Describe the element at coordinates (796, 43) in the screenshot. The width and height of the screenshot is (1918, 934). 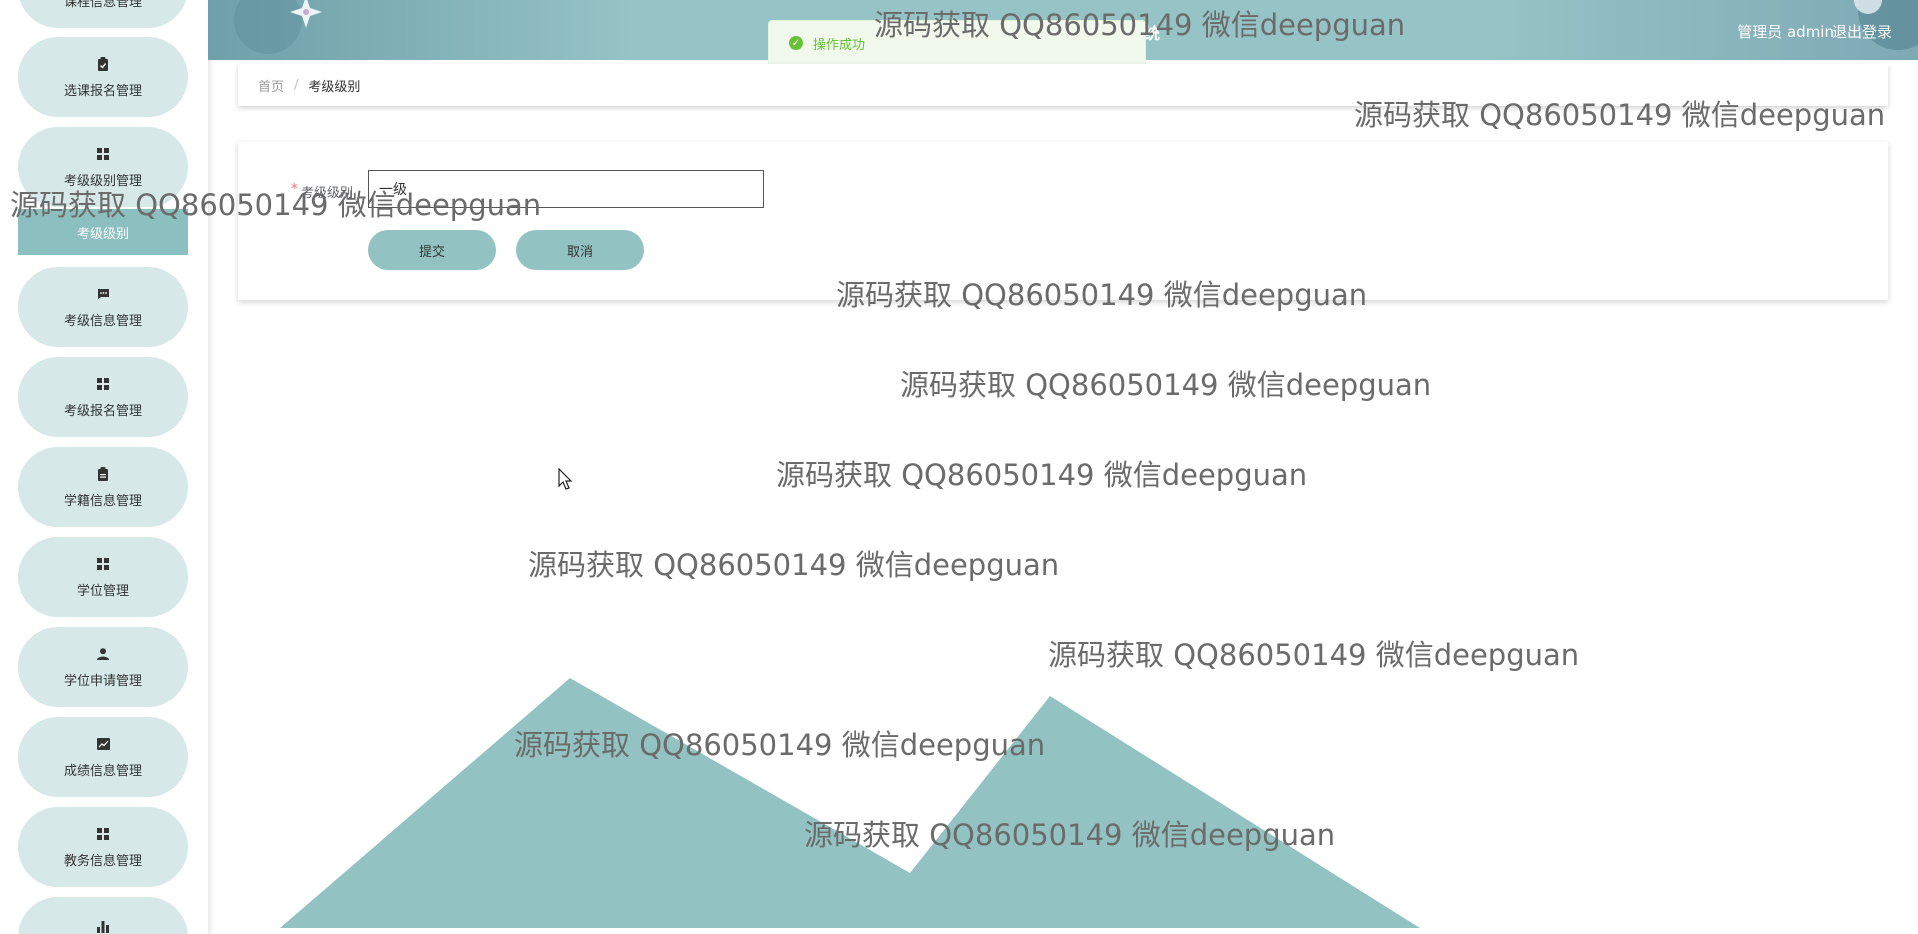
I see `check-circle-icon: ✓` at that location.